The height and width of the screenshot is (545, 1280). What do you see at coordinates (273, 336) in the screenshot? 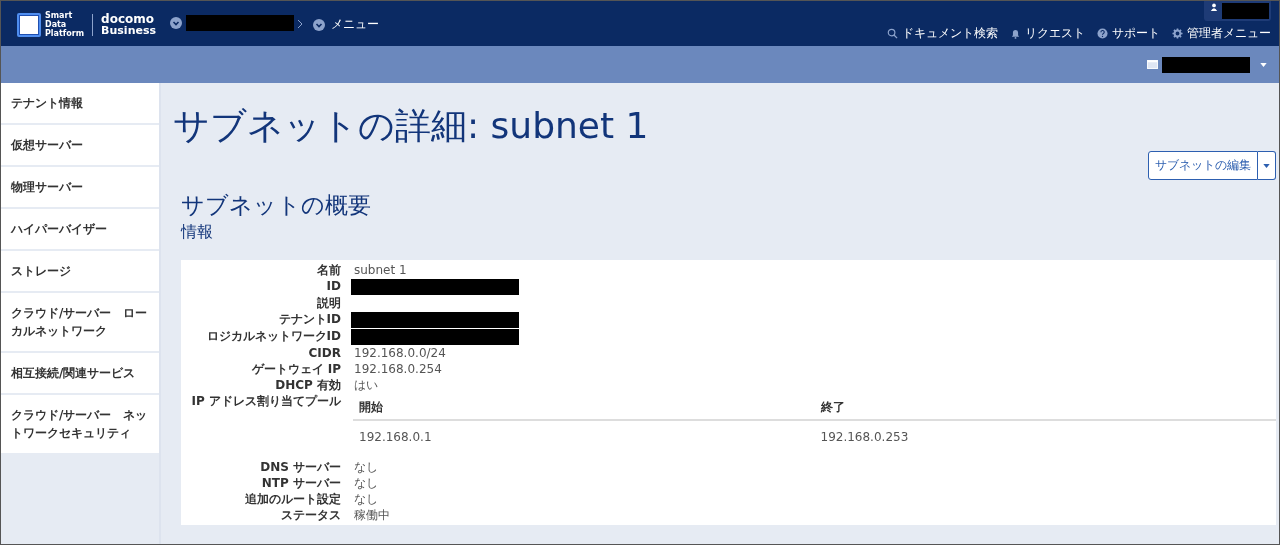
I see `field-label: ロジカルネットワークID` at bounding box center [273, 336].